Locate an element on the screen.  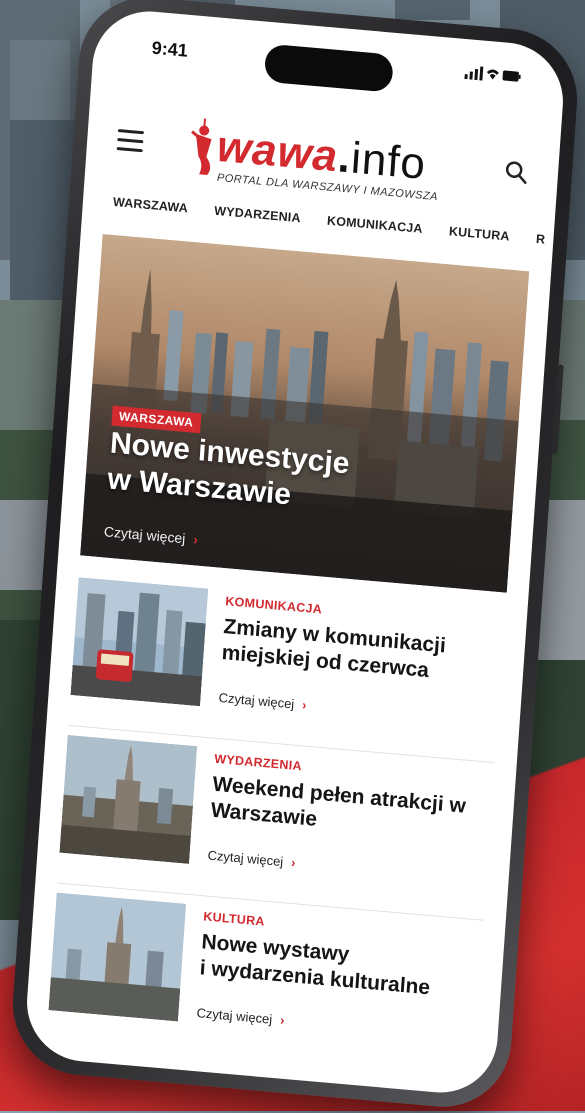
tram-image is located at coordinates (139, 642).